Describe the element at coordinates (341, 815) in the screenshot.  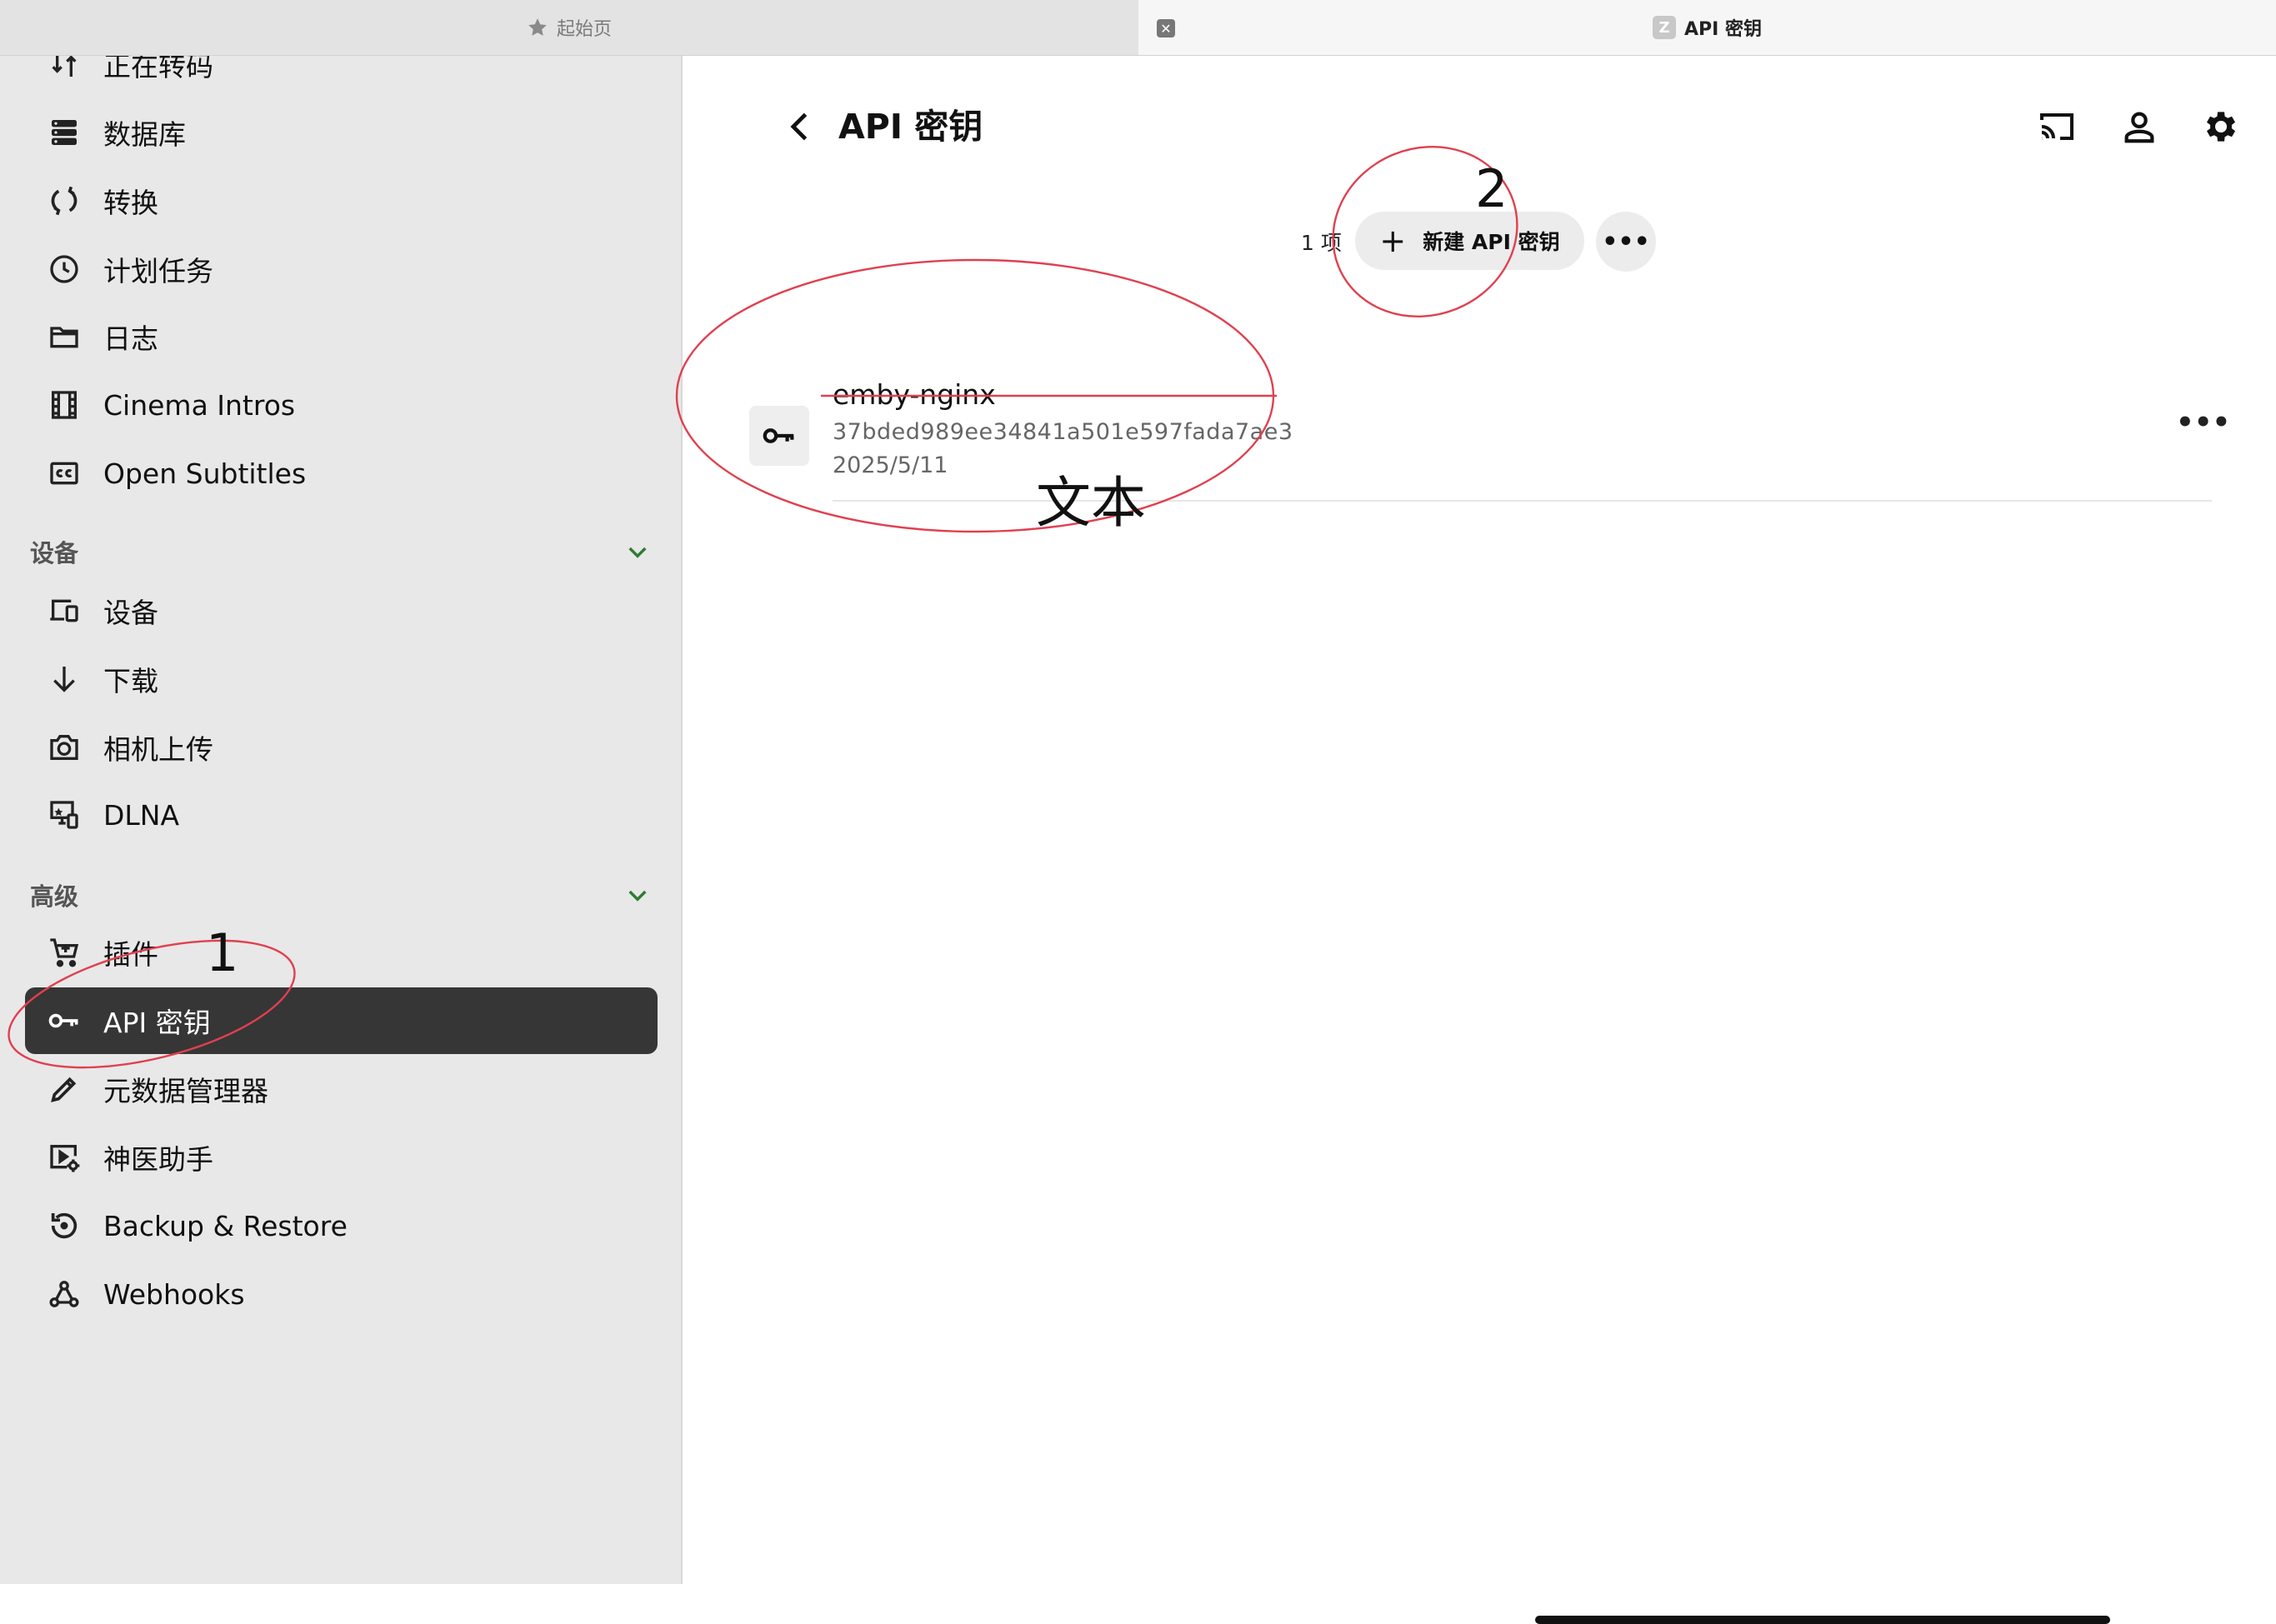
I see `sidebar-item-dlna: DLNA` at that location.